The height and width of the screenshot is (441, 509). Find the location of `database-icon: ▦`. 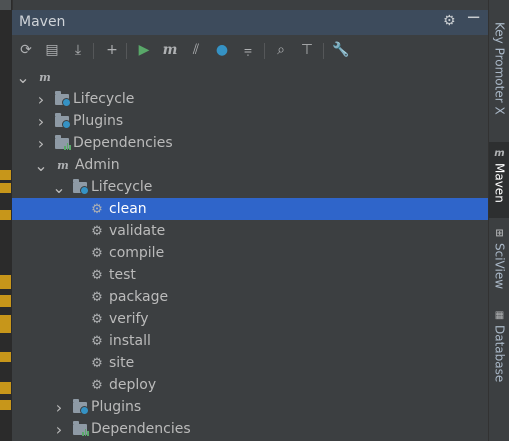

database-icon: ▦ is located at coordinates (499, 315).